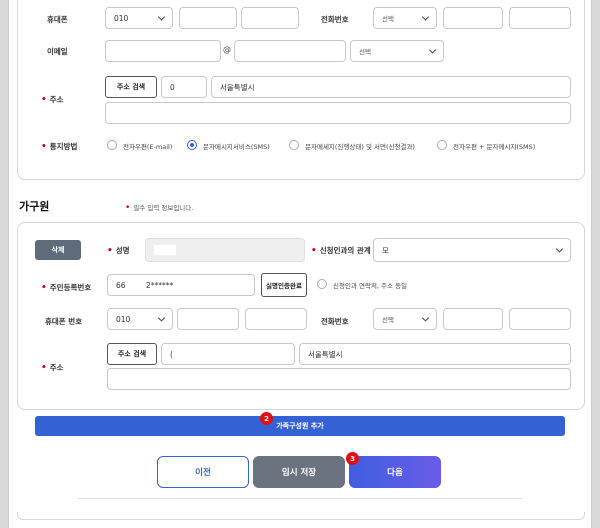 Image resolution: width=600 pixels, height=528 pixels. What do you see at coordinates (112, 145) in the screenshot?
I see `notify-email-radio` at bounding box center [112, 145].